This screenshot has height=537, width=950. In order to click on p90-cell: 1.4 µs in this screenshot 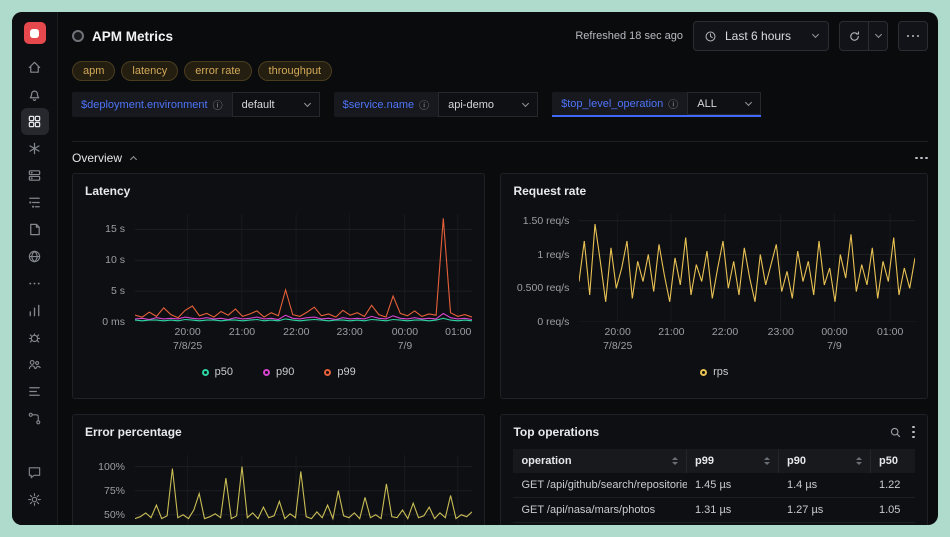, I will do `click(802, 485)`.